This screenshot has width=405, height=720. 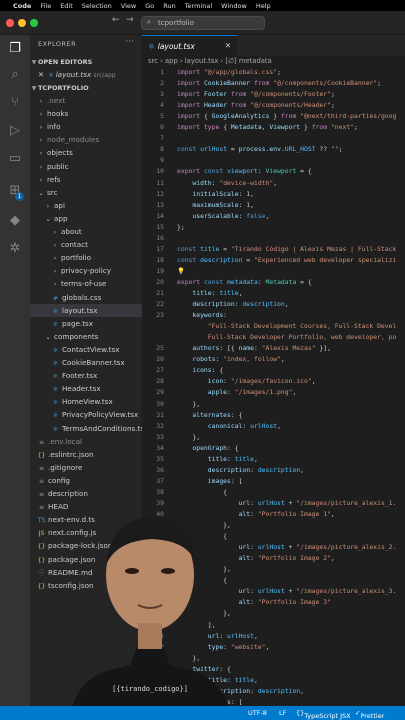 I want to click on menu-help: Help, so click(x=263, y=6).